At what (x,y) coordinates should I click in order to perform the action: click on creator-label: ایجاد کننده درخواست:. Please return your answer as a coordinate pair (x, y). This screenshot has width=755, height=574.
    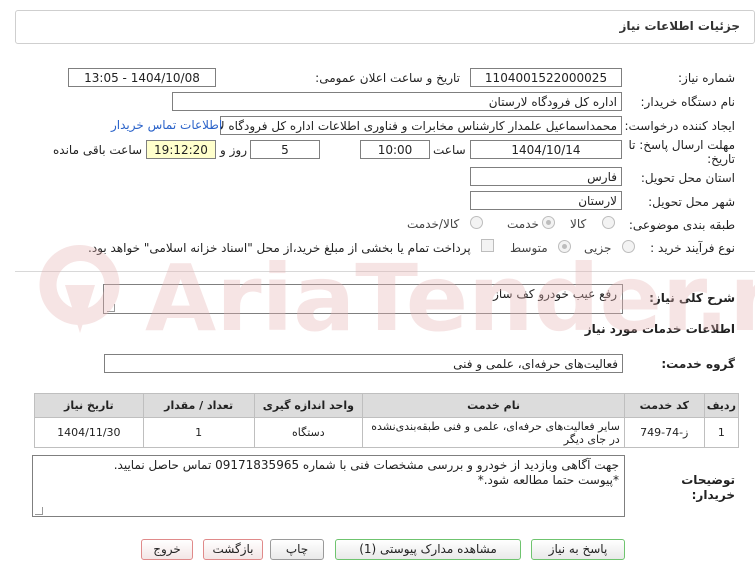
    Looking at the image, I should click on (679, 126).